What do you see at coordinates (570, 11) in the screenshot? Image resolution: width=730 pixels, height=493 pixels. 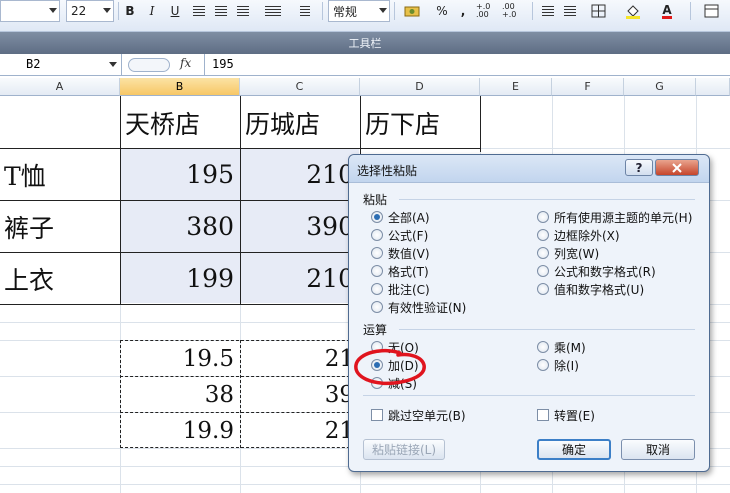 I see `increase-indent-icon` at bounding box center [570, 11].